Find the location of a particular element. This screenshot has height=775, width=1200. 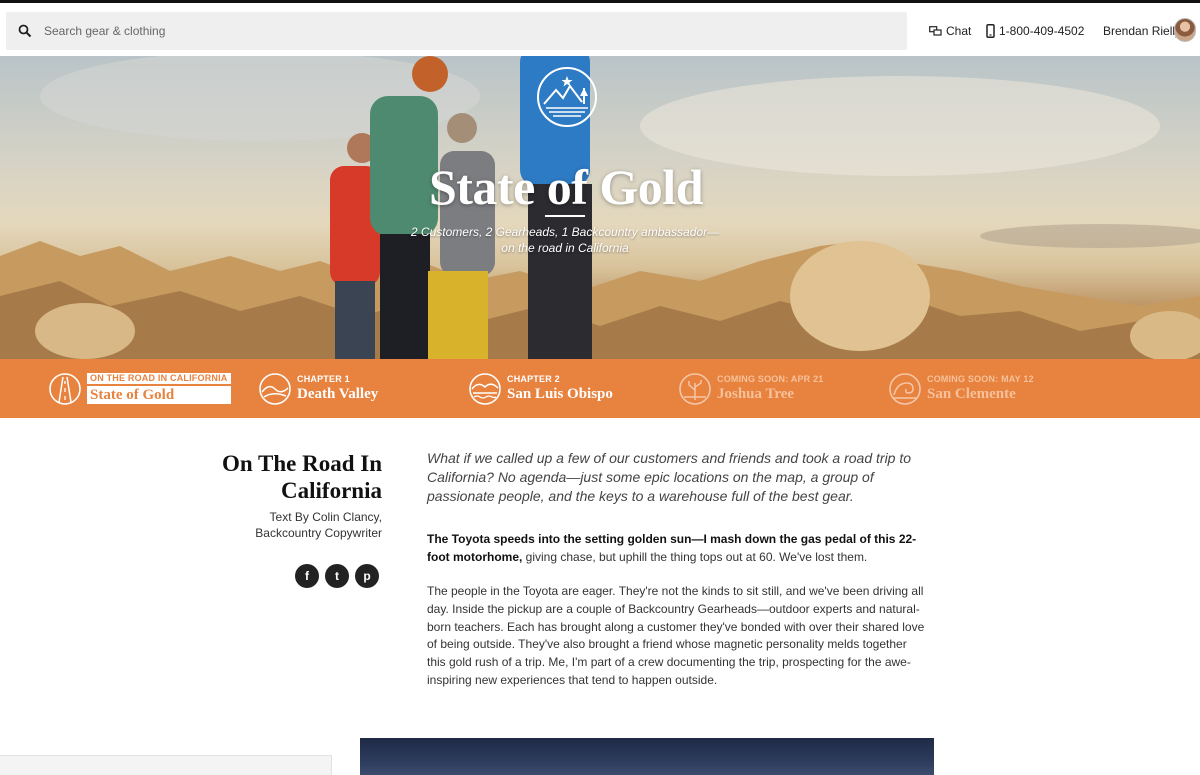

chapter-name: Joshua Tree is located at coordinates (756, 394).